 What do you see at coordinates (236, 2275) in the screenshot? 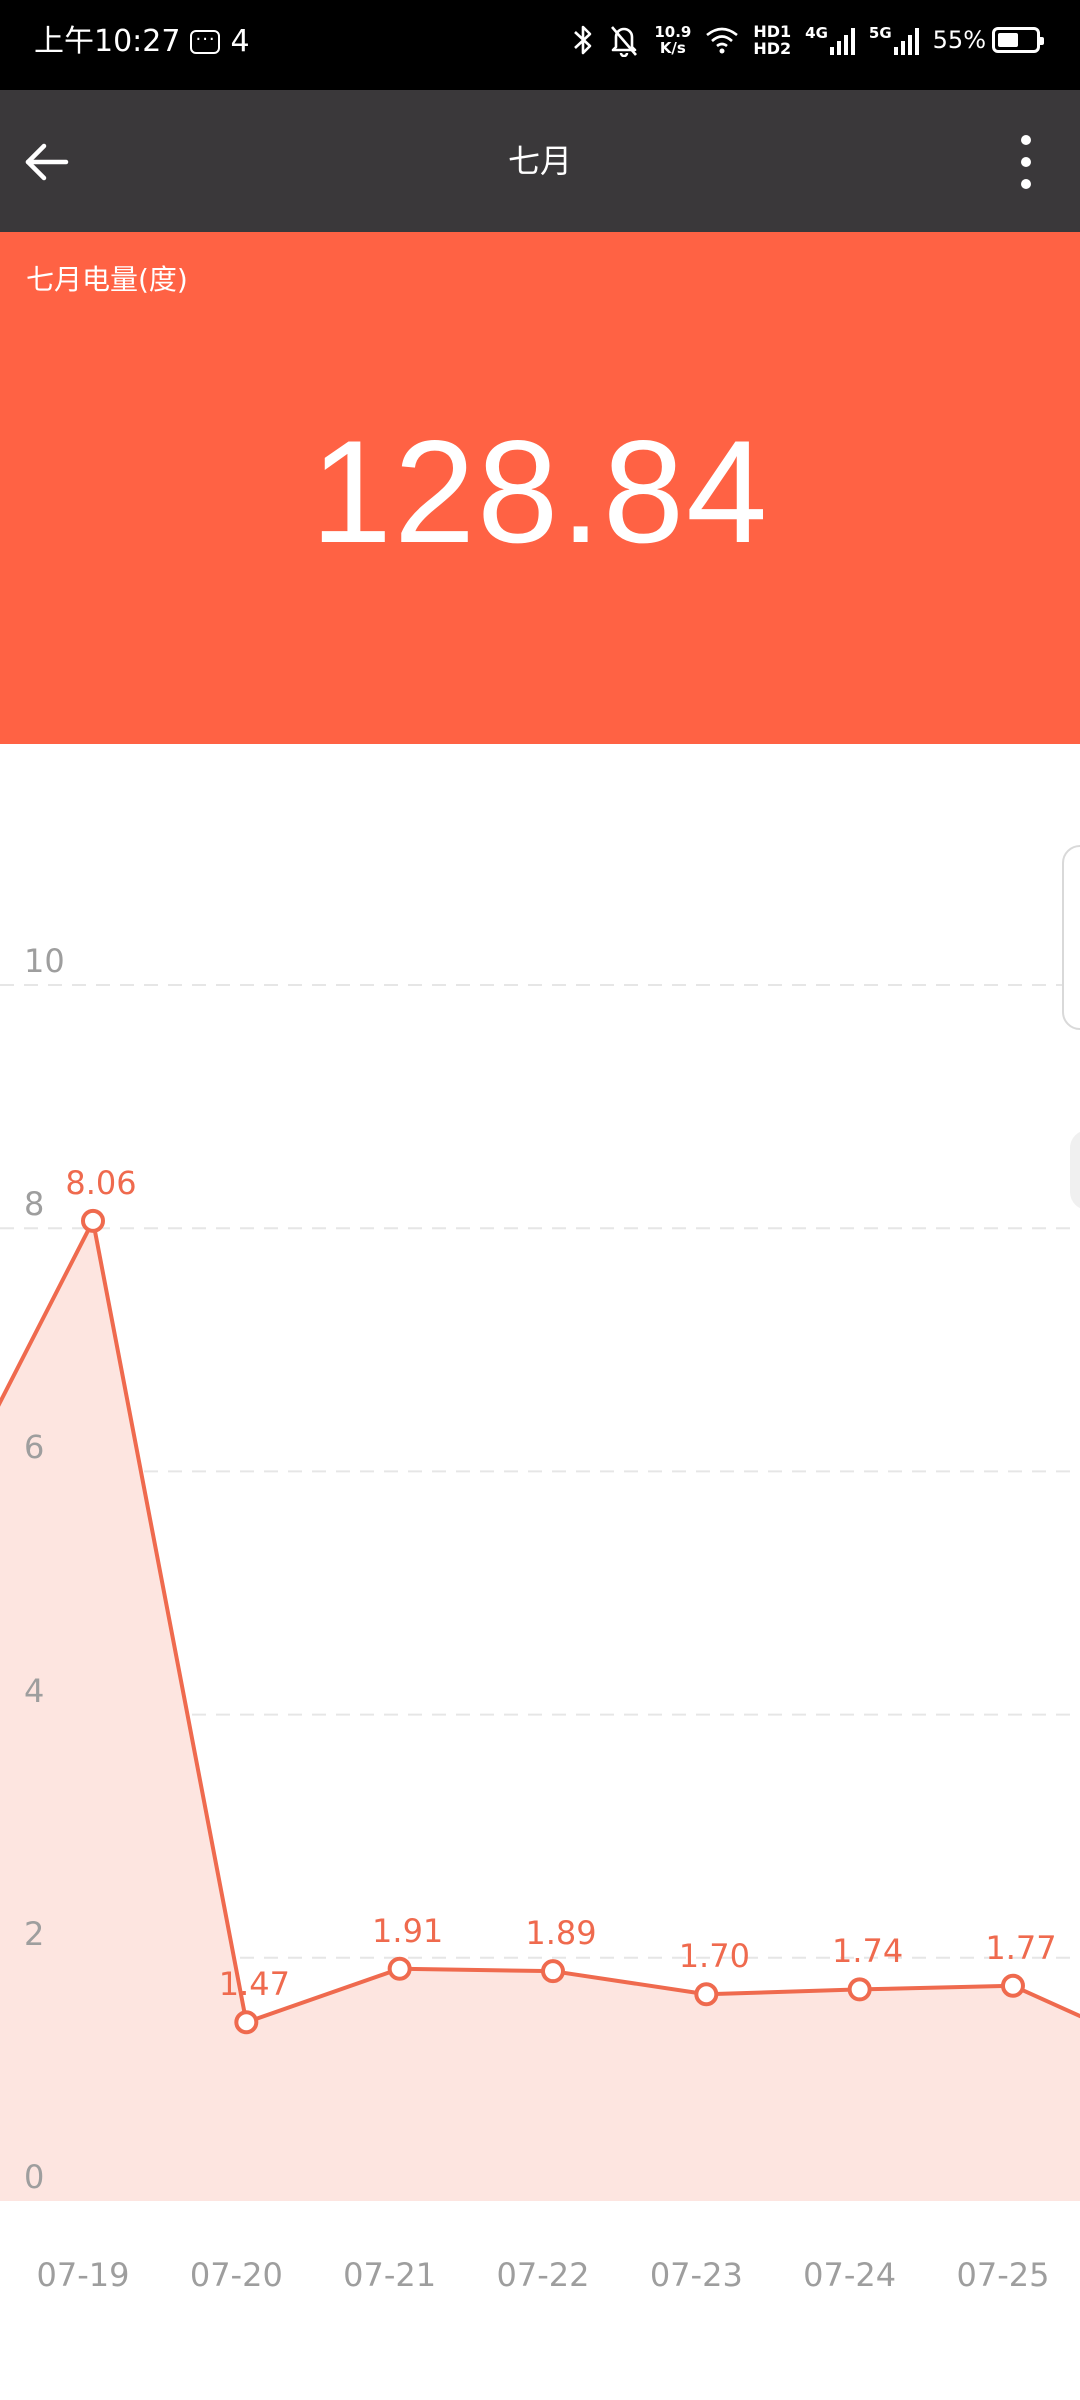
I see `x-tick-label: 07-20` at bounding box center [236, 2275].